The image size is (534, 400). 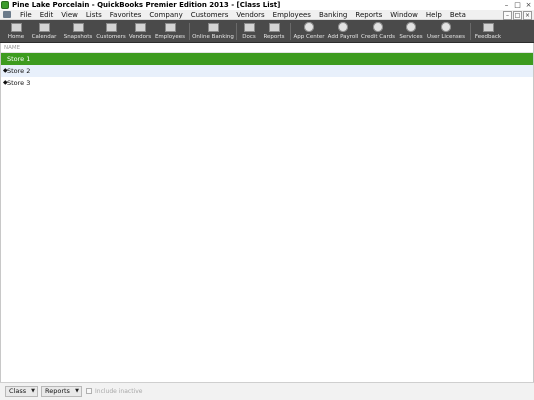 What do you see at coordinates (170, 37) in the screenshot?
I see `toolbar-label: Employees` at bounding box center [170, 37].